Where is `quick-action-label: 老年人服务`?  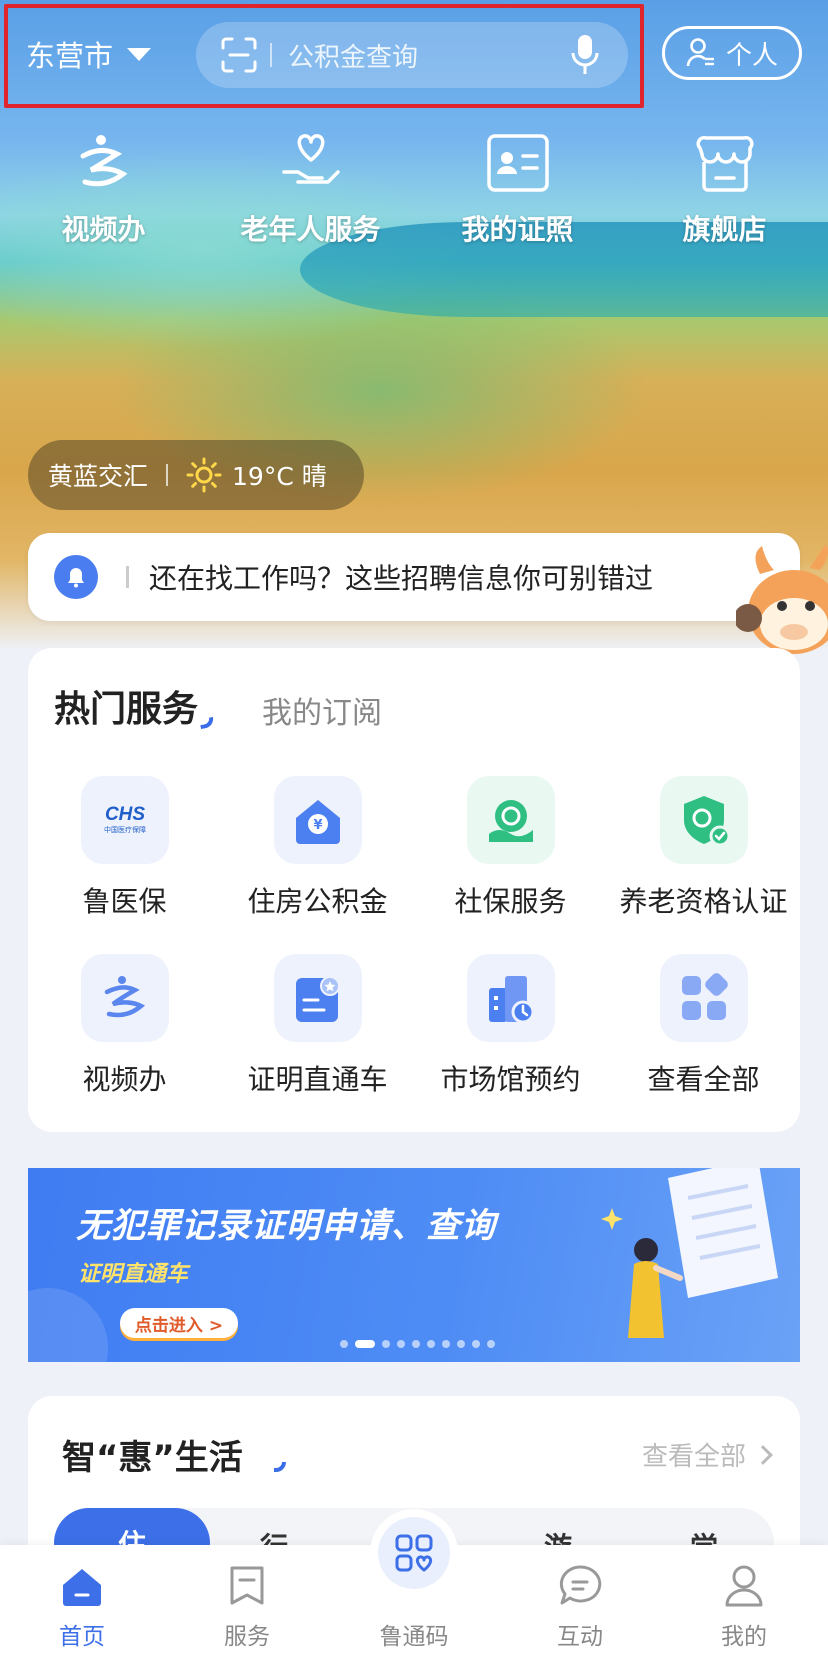
quick-action-label: 老年人服务 is located at coordinates (310, 229).